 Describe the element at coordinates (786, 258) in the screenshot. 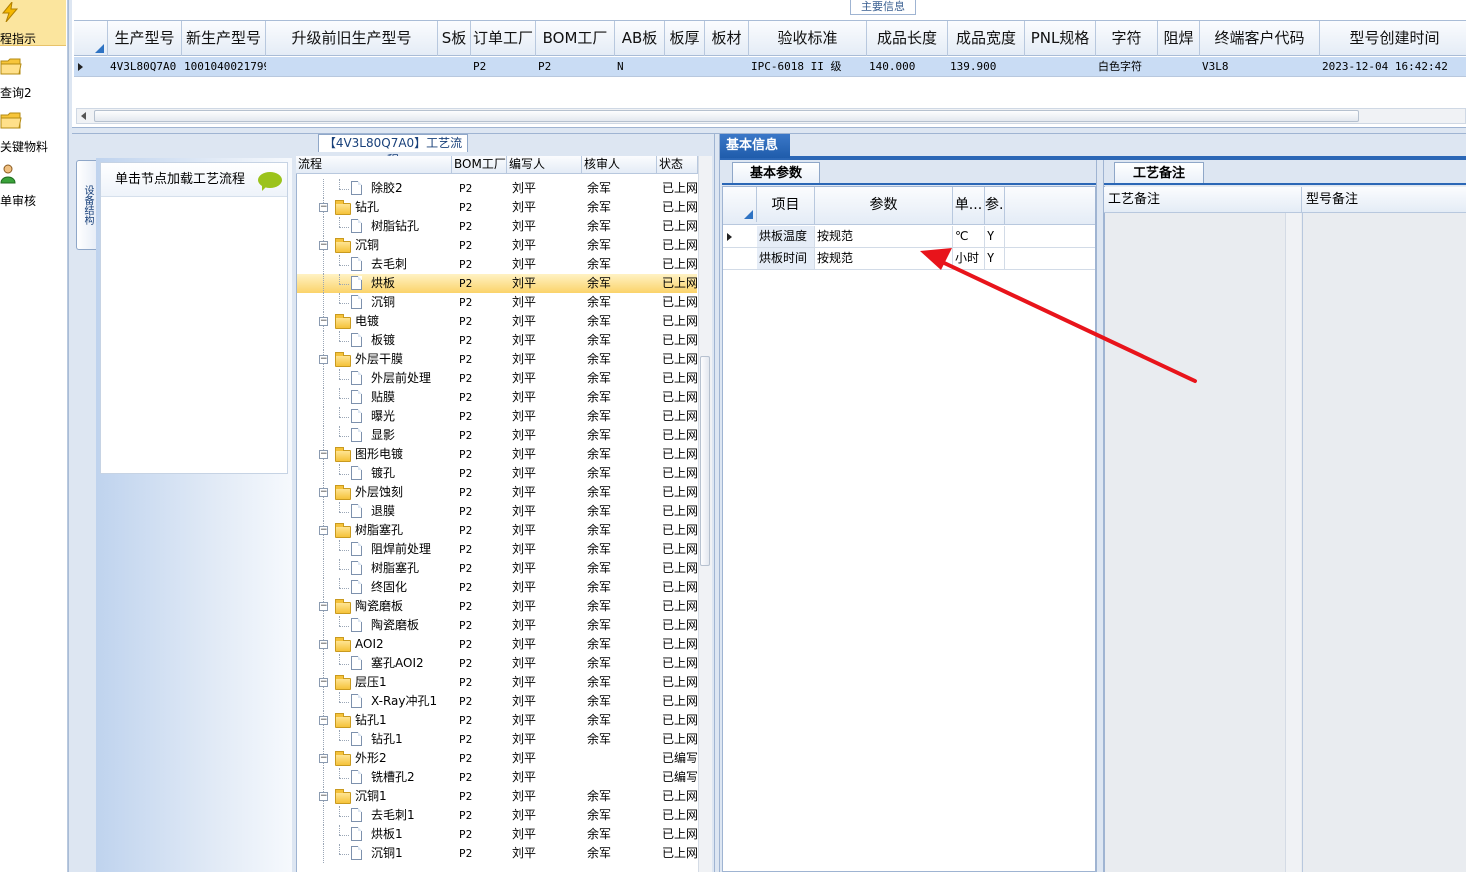

I see `params-cell-item: 烘板时间` at that location.